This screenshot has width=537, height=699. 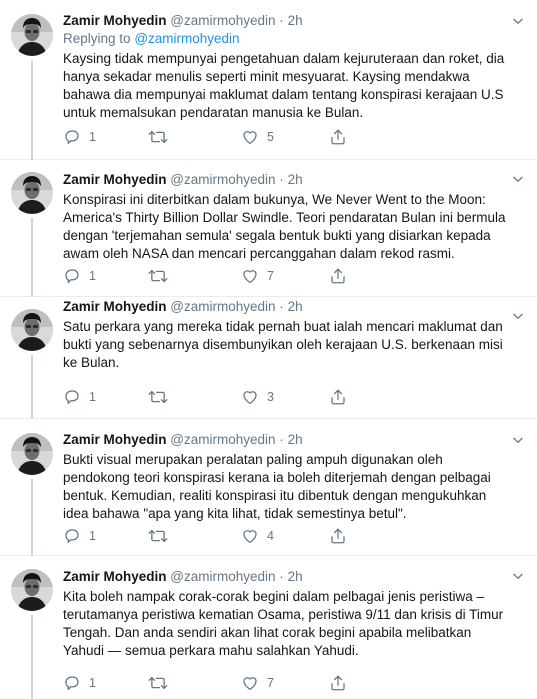 What do you see at coordinates (97, 38) in the screenshot?
I see `replying-to-label: Replying to` at bounding box center [97, 38].